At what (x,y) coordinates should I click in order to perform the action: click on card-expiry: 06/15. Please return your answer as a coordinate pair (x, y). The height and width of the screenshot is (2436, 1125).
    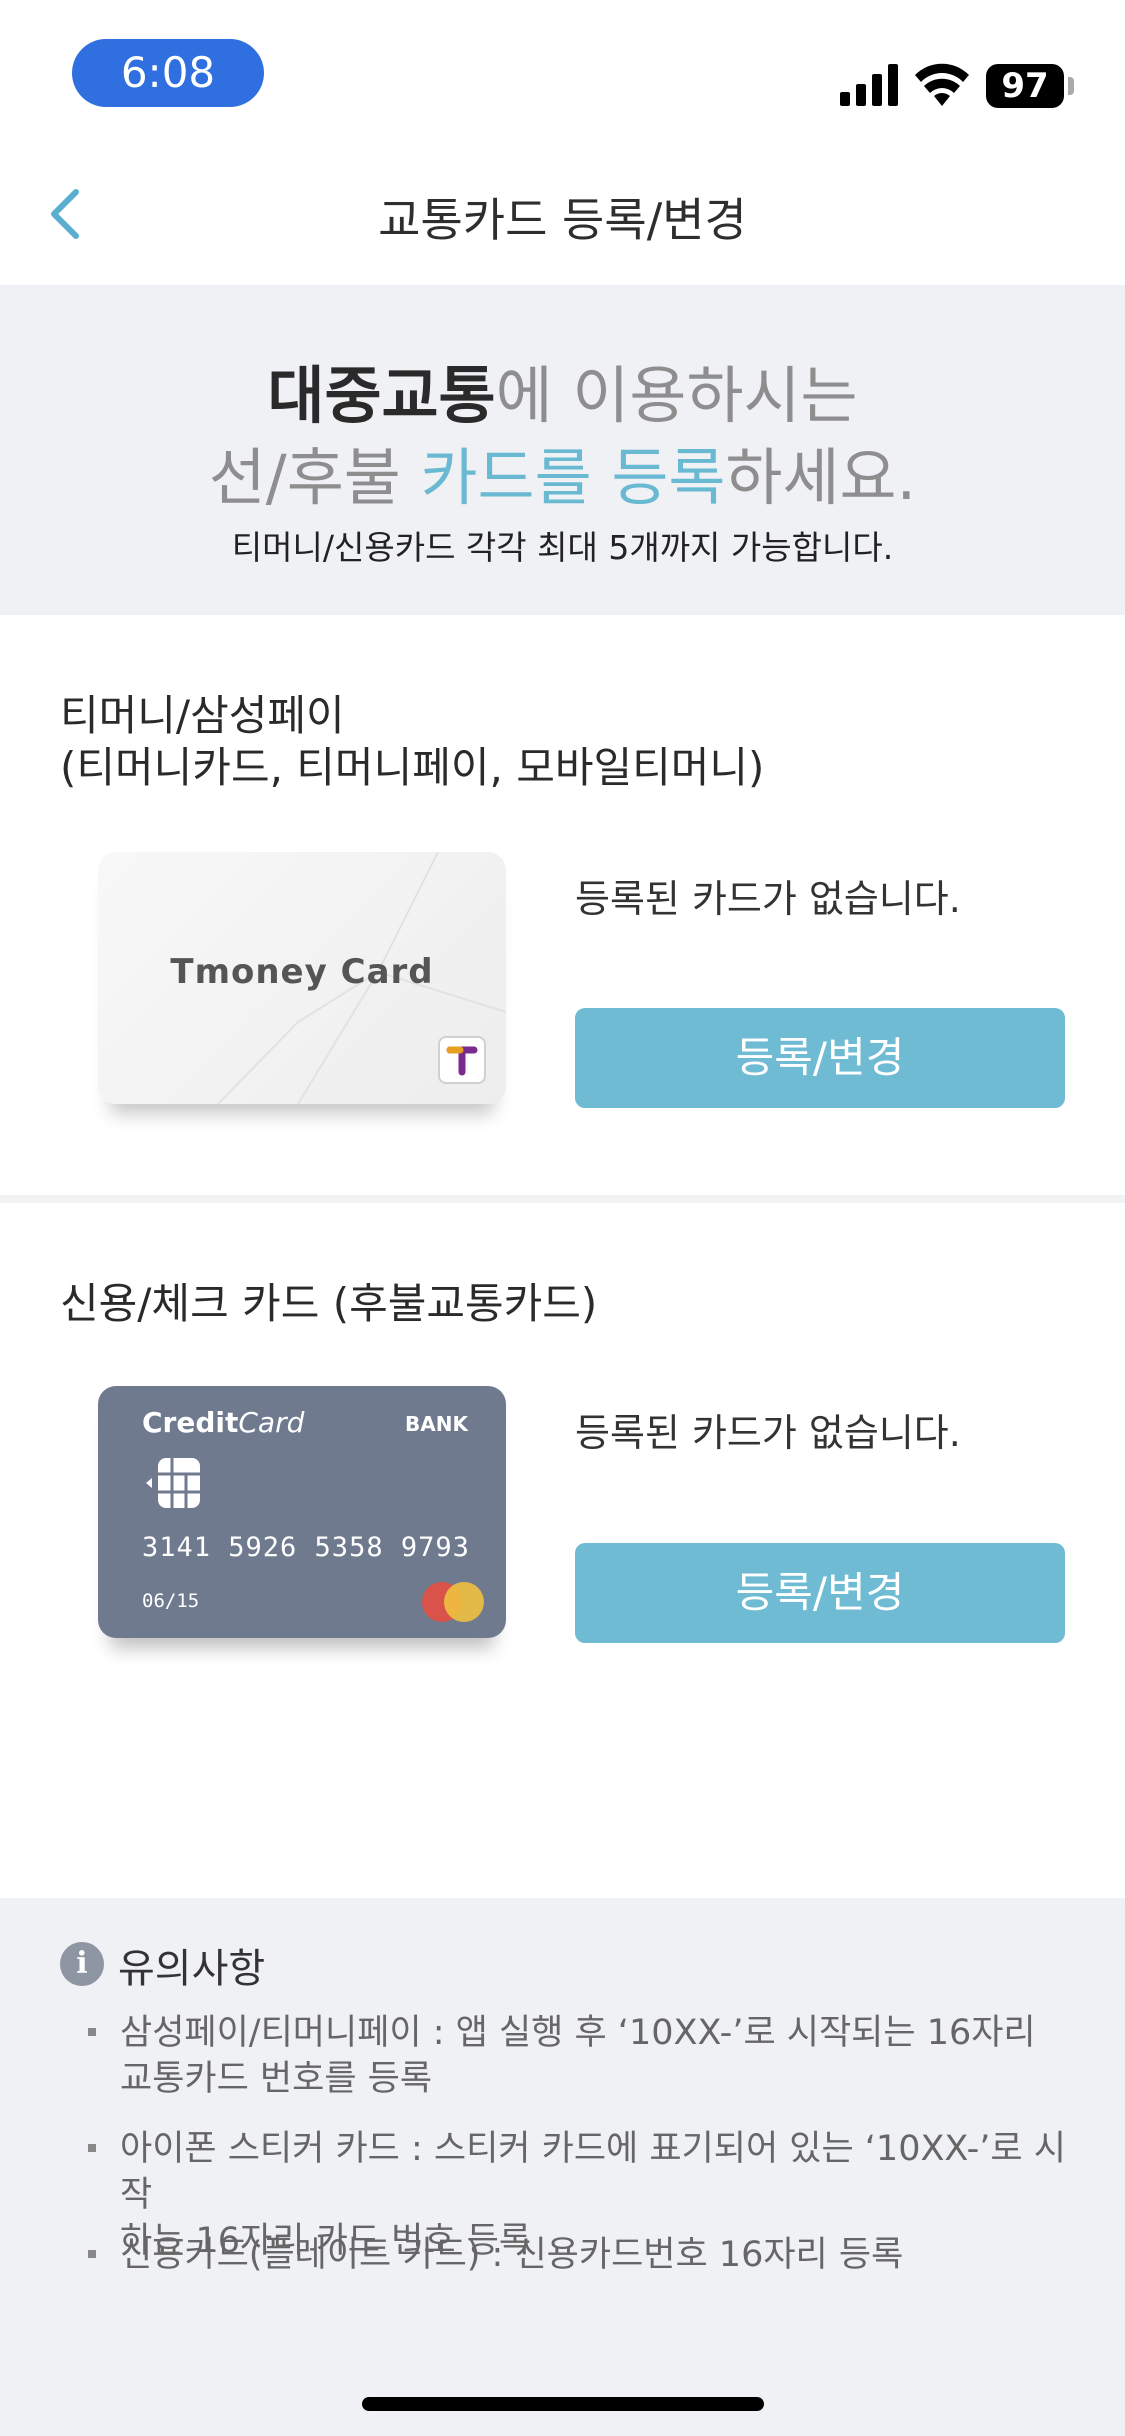
    Looking at the image, I should click on (171, 1601).